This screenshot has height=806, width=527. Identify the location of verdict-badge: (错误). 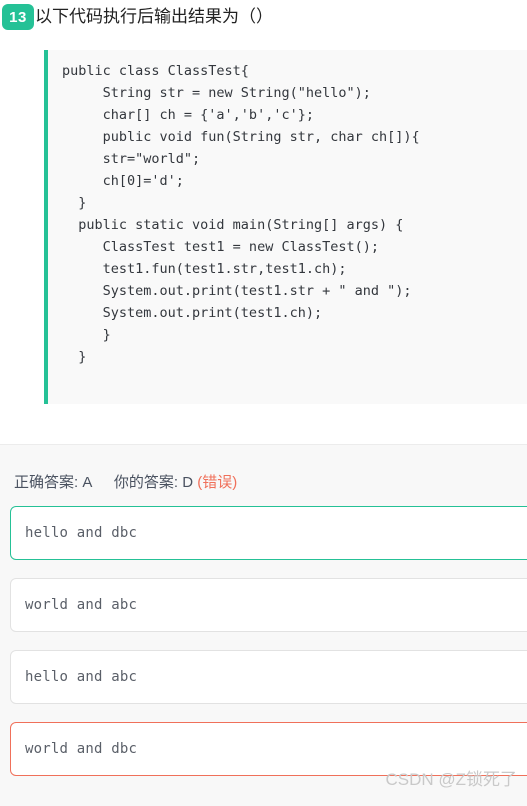
(217, 482).